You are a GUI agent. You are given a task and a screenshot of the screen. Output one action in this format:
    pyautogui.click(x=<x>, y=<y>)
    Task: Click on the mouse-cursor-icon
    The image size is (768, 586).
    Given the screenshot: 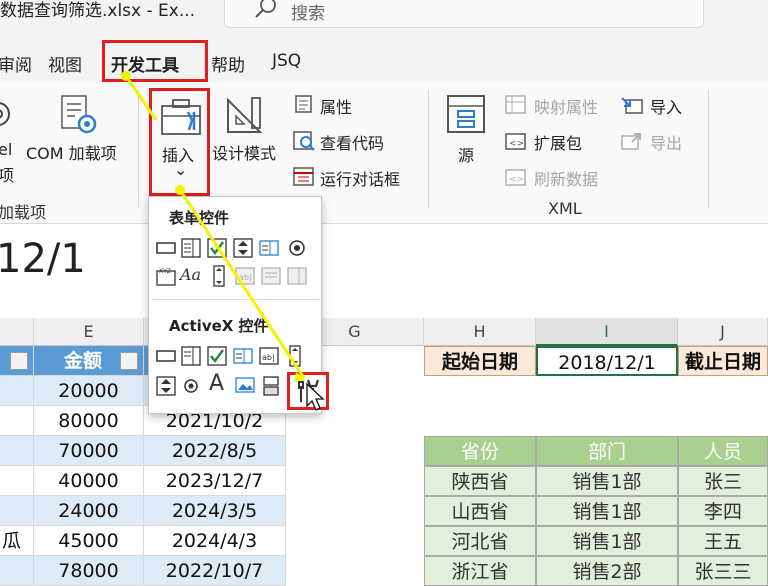 What is the action you would take?
    pyautogui.click(x=315, y=396)
    